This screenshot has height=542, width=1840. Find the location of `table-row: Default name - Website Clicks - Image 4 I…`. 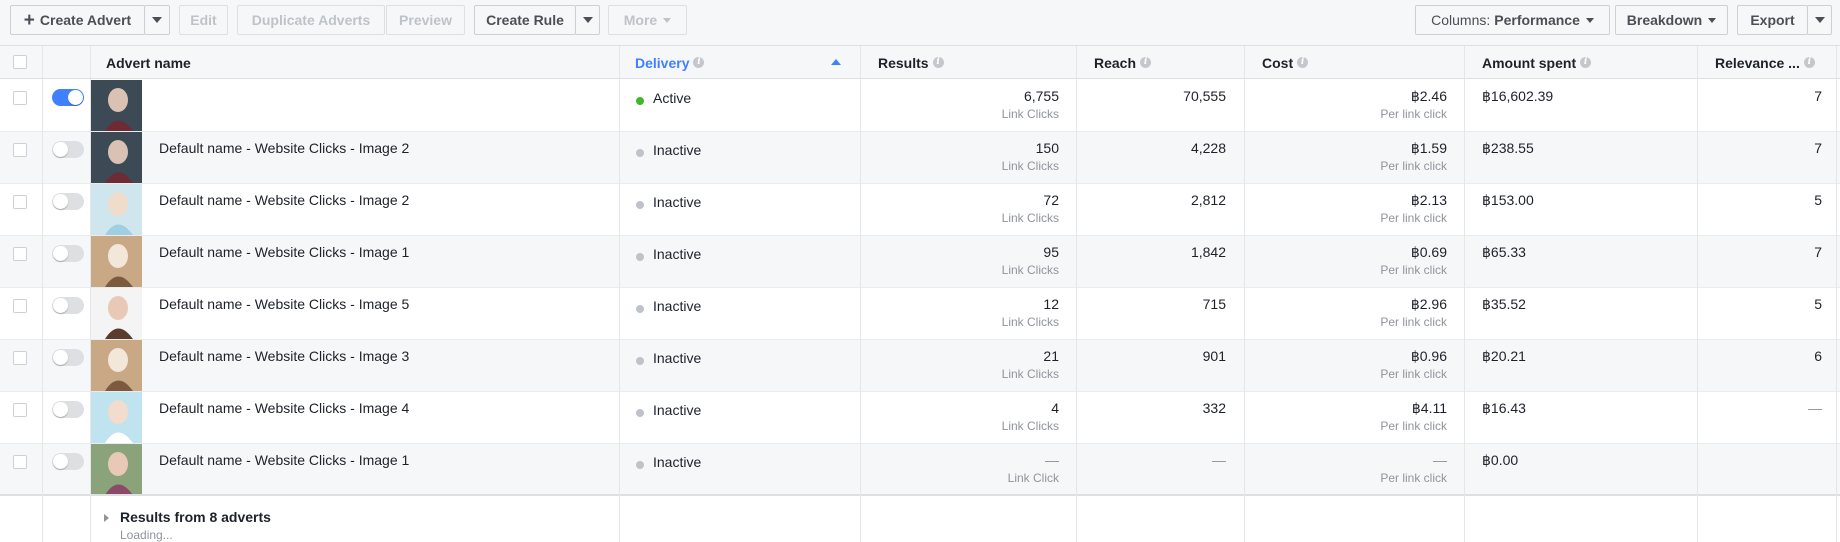

table-row: Default name - Website Clicks - Image 4 I… is located at coordinates (920, 418).